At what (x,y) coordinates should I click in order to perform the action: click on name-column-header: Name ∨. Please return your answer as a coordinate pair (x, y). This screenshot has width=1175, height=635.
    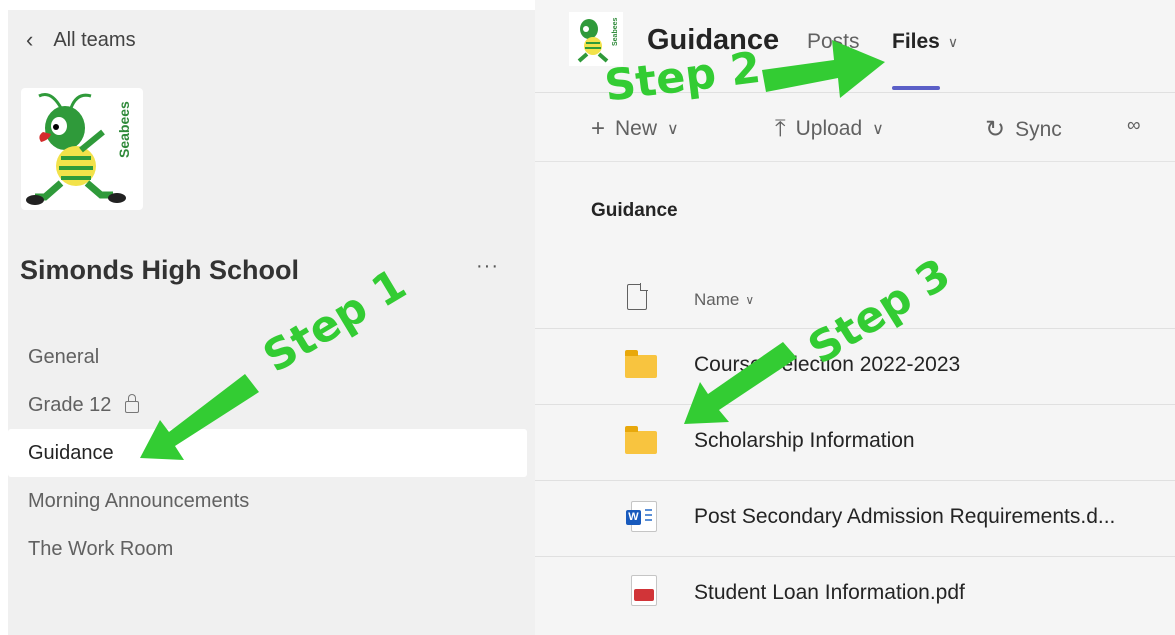
    Looking at the image, I should click on (724, 300).